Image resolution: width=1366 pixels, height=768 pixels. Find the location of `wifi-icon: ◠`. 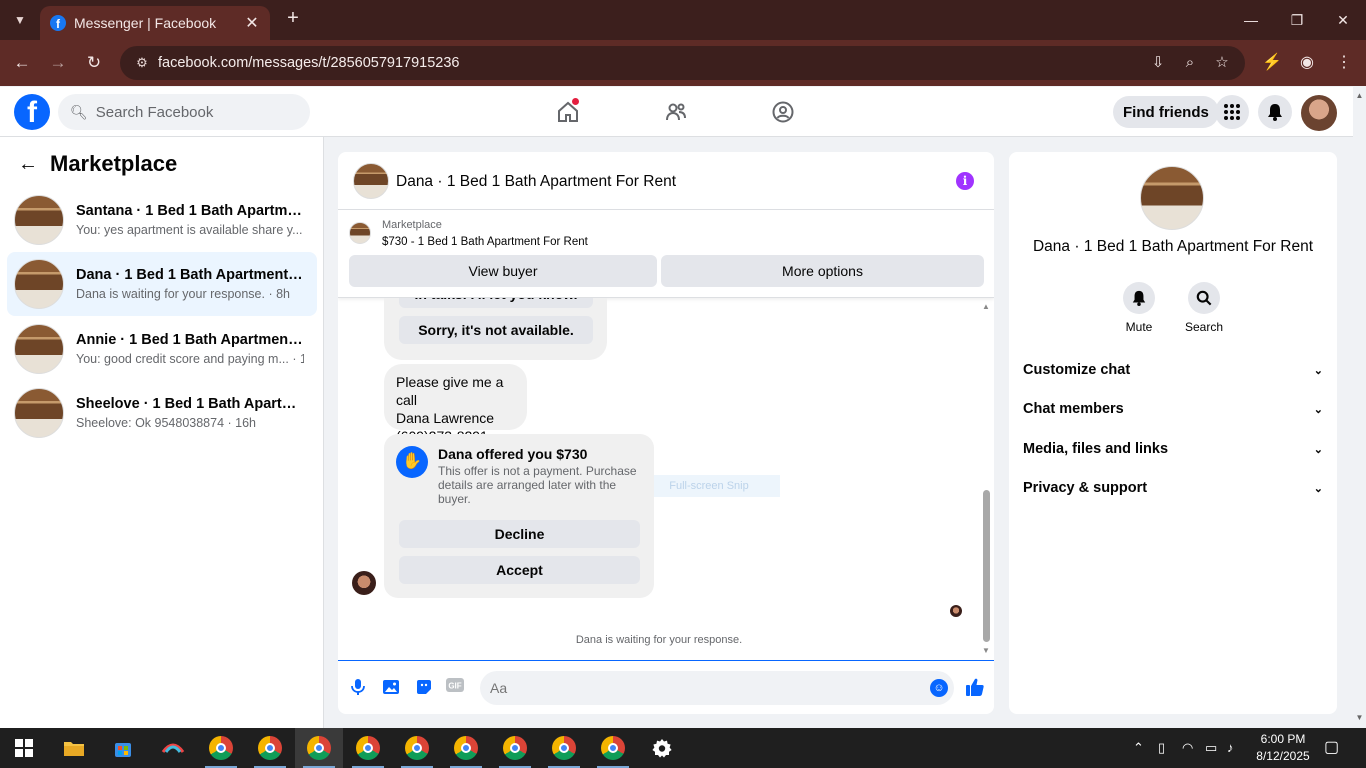

wifi-icon: ◠ is located at coordinates (1187, 748).